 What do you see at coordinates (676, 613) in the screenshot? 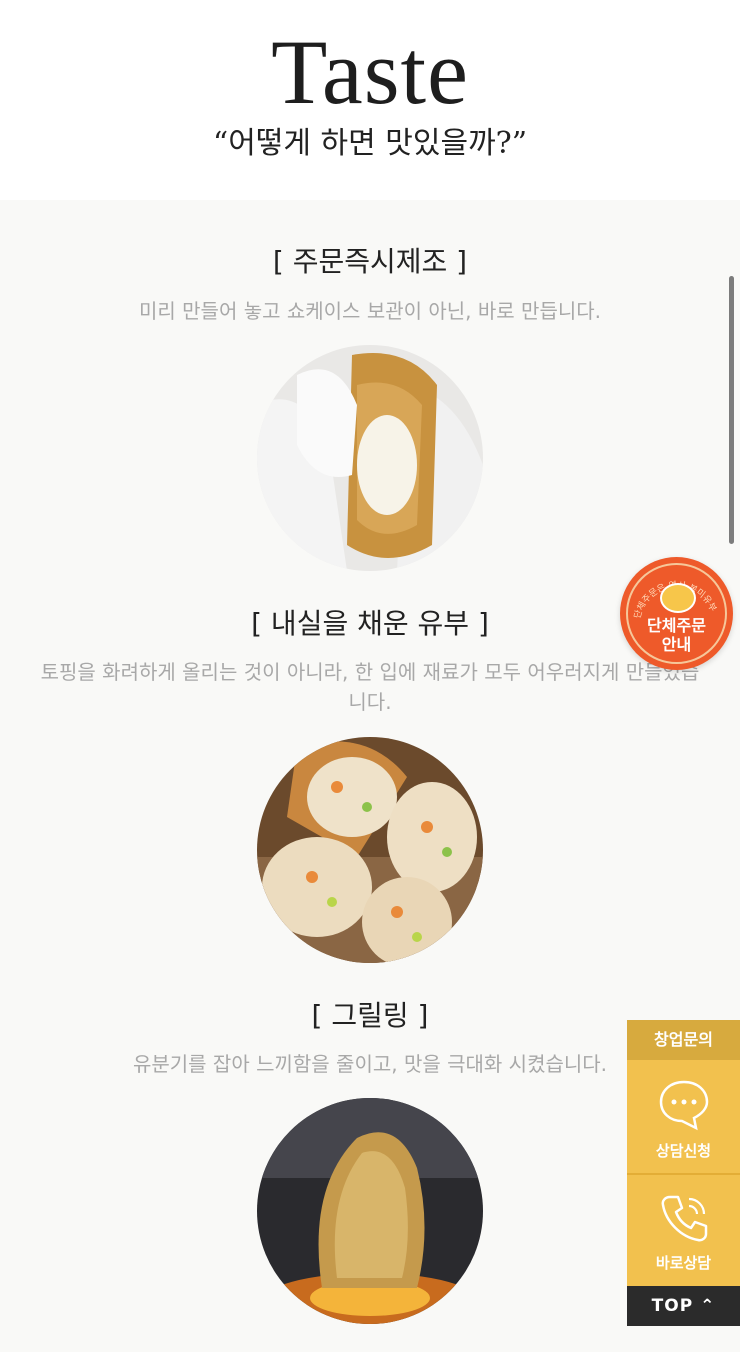
I see `group-order-badge: 단체주문은 역시 봉미유부 단체주문 안내` at bounding box center [676, 613].